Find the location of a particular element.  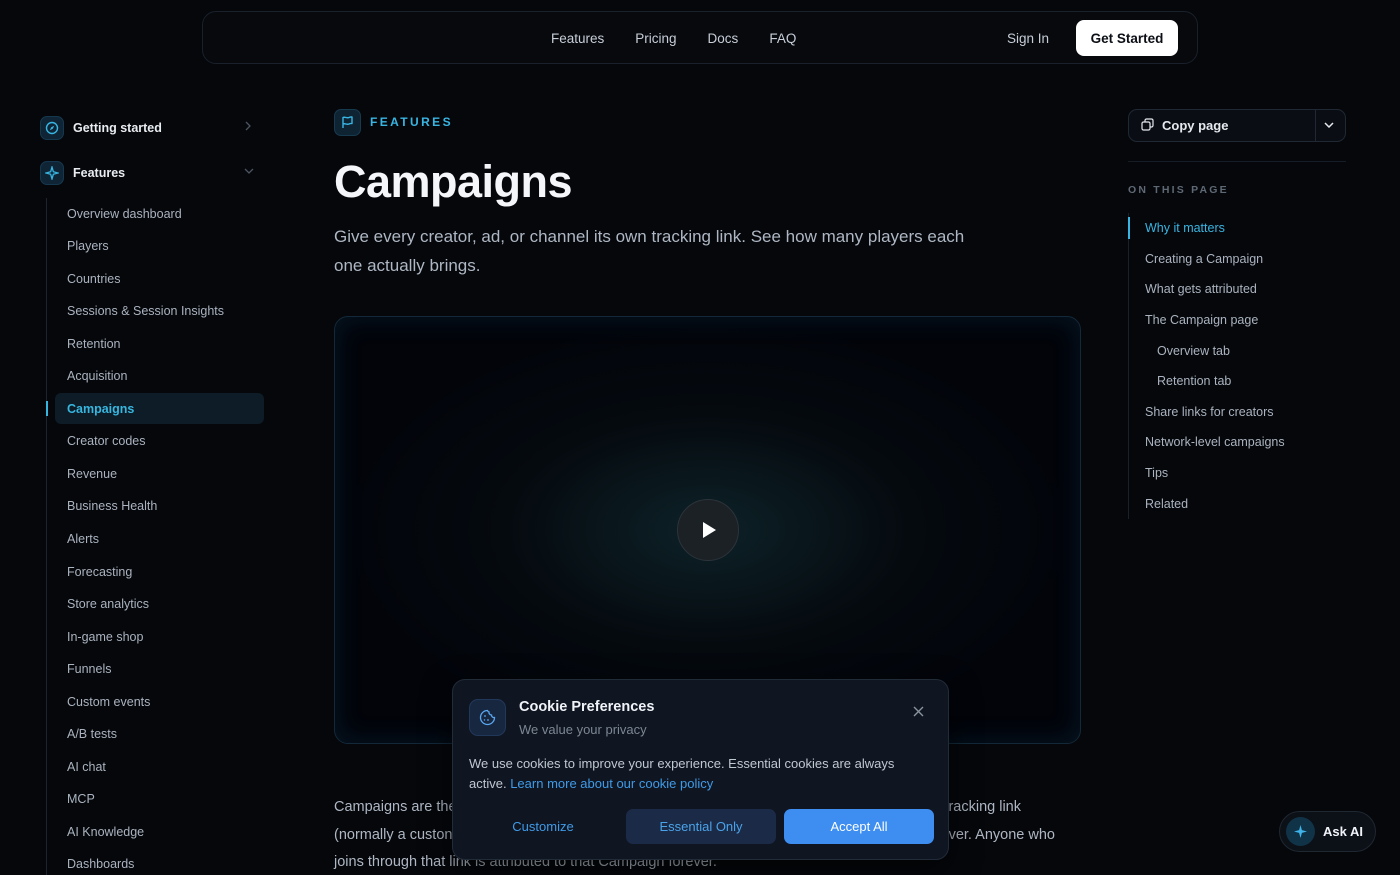

cookie-title: Cookie Preferences is located at coordinates (587, 707).